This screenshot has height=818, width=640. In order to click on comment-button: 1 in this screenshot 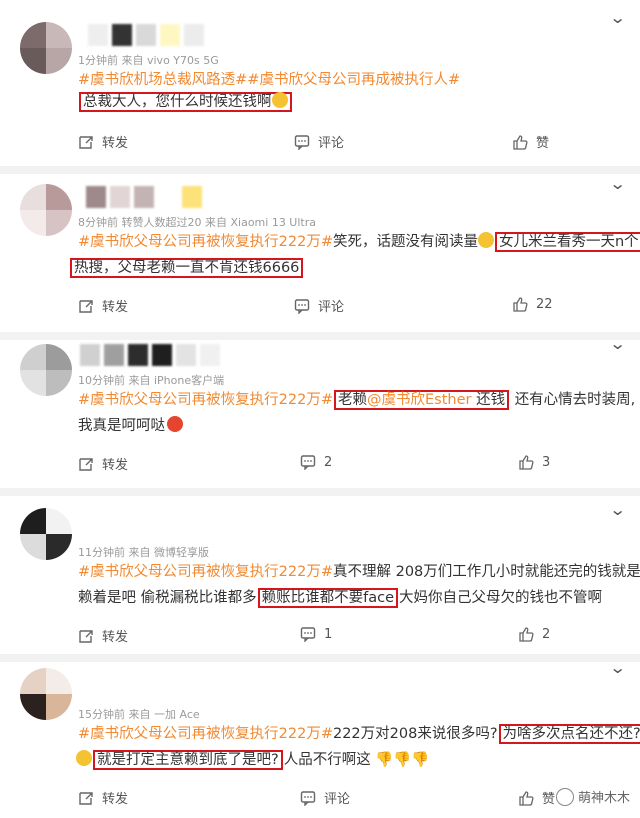, I will do `click(316, 634)`.